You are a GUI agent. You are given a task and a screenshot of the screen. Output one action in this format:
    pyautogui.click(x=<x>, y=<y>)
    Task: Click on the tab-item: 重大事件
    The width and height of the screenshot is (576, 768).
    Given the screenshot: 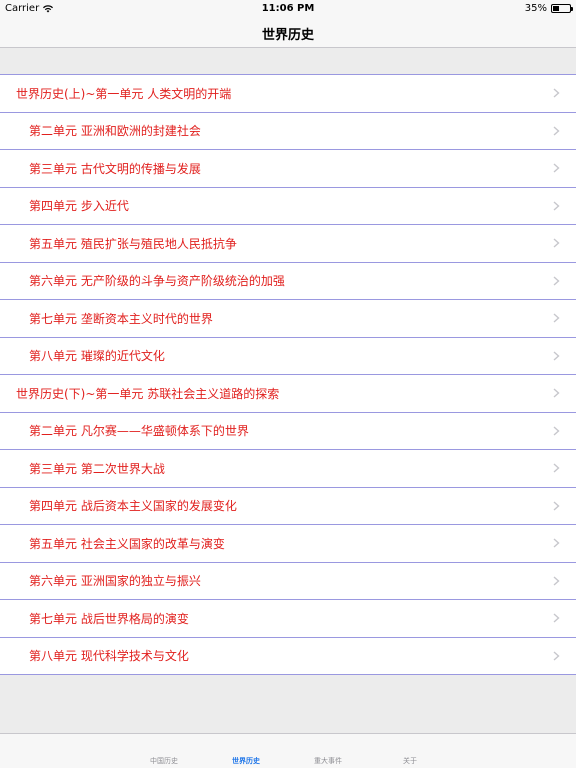 What is the action you would take?
    pyautogui.click(x=328, y=761)
    